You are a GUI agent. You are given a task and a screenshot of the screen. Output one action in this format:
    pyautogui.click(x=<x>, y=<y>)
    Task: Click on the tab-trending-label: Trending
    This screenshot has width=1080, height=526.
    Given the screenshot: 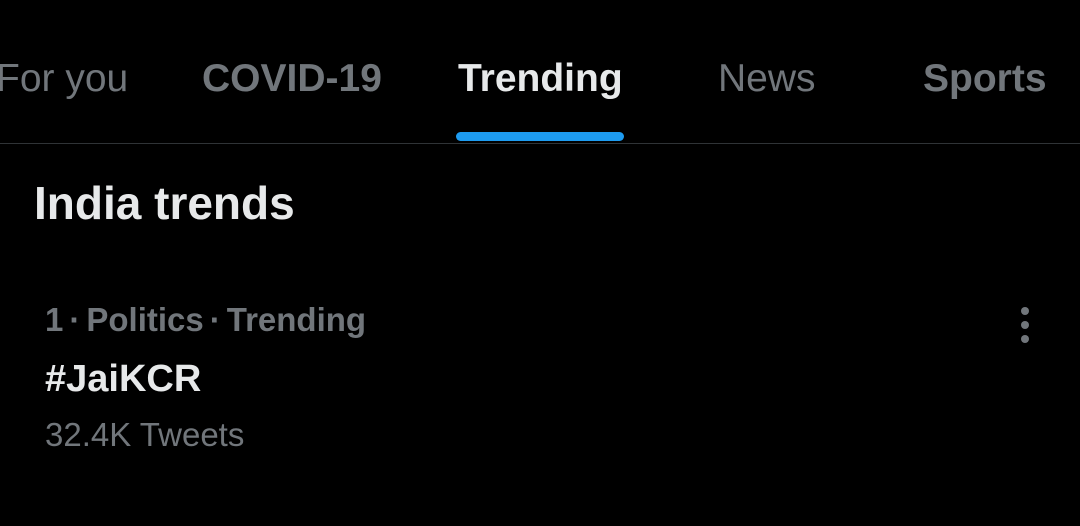 What is the action you would take?
    pyautogui.click(x=540, y=78)
    